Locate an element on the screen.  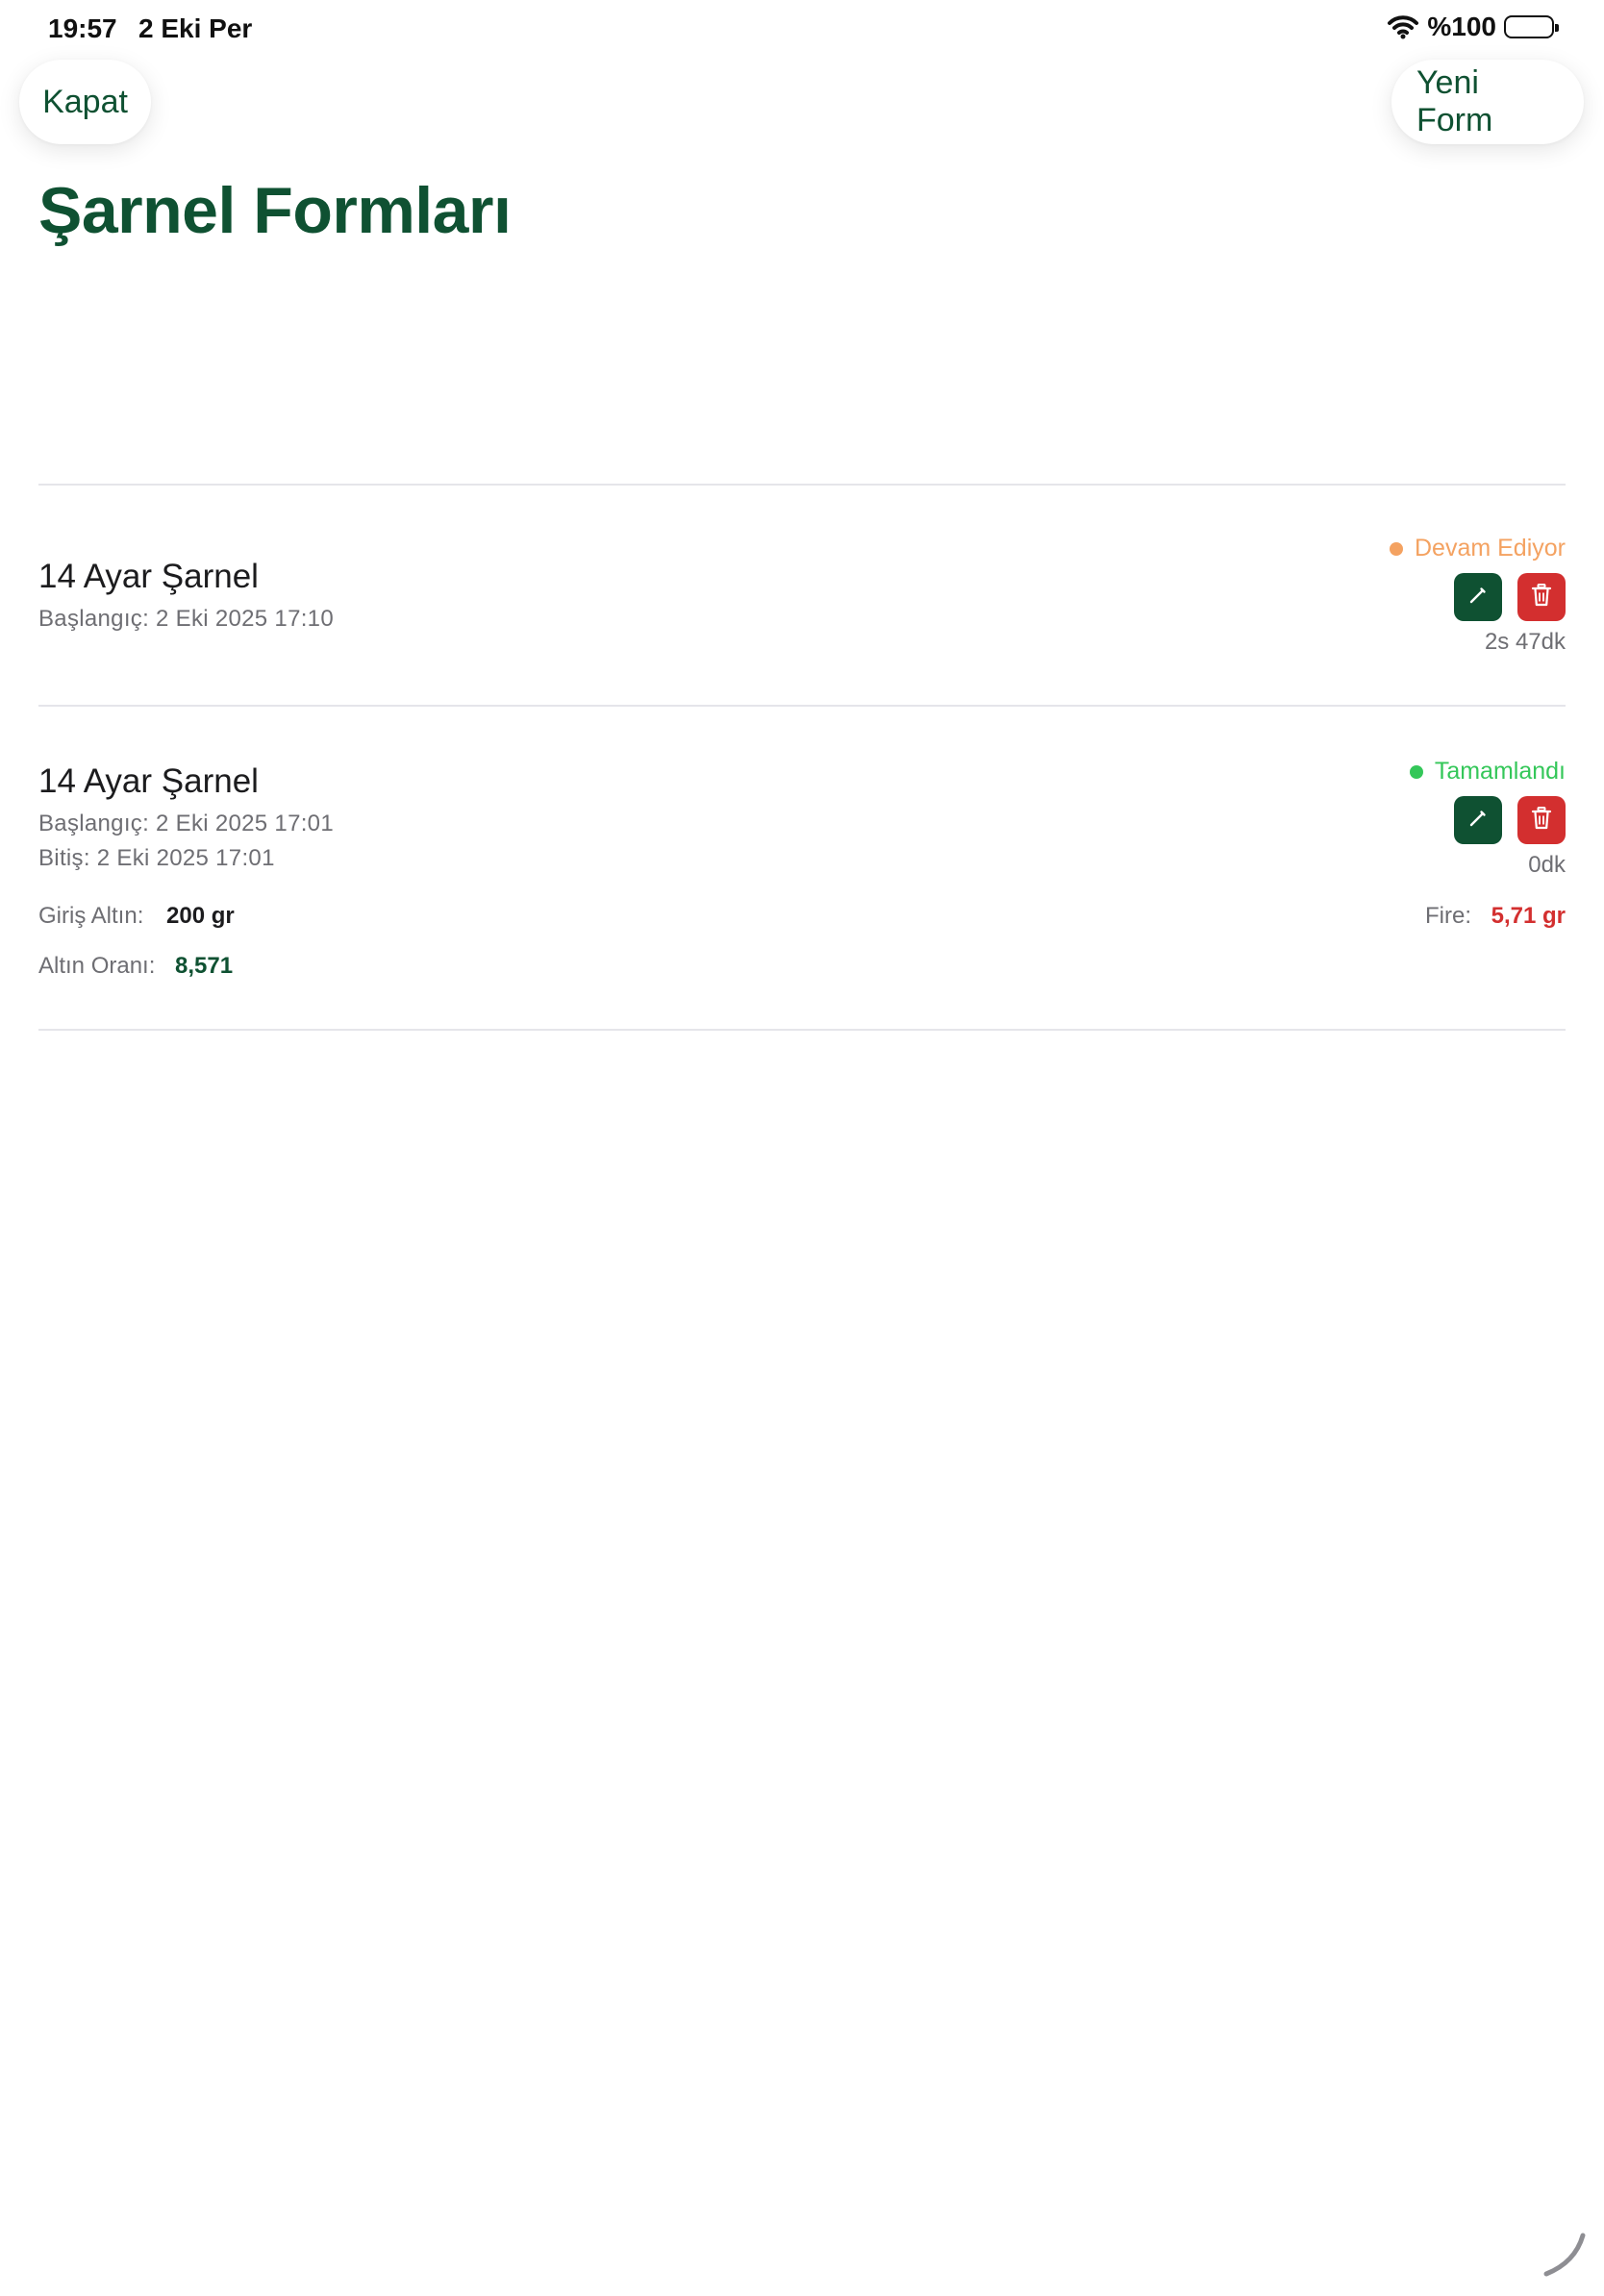
form-start-date: Başlangıç: 2 Eki 2025 17:01 is located at coordinates (186, 823).